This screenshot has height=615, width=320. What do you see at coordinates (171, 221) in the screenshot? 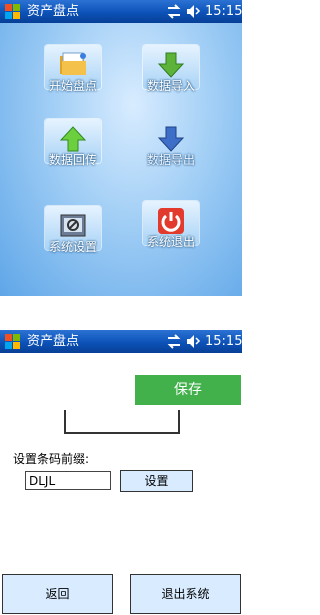
I see `power-icon` at bounding box center [171, 221].